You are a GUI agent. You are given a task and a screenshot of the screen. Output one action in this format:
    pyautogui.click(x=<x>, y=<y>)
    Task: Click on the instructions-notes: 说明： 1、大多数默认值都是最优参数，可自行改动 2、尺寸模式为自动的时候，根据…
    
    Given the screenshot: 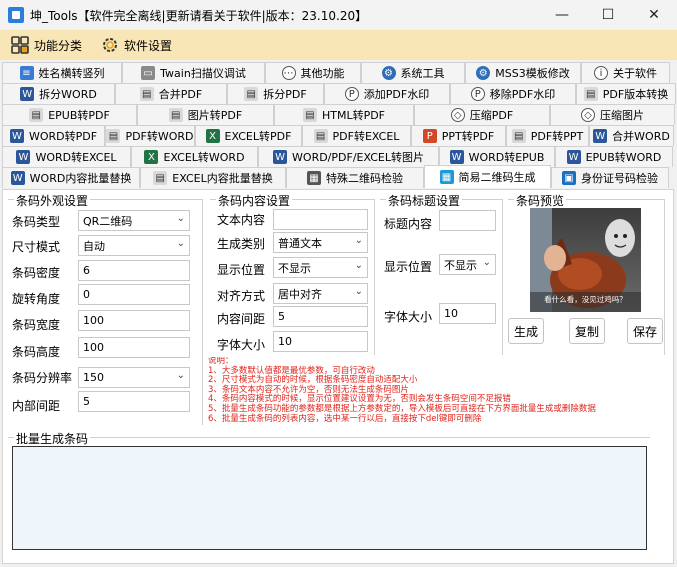 What is the action you would take?
    pyautogui.click(x=442, y=390)
    